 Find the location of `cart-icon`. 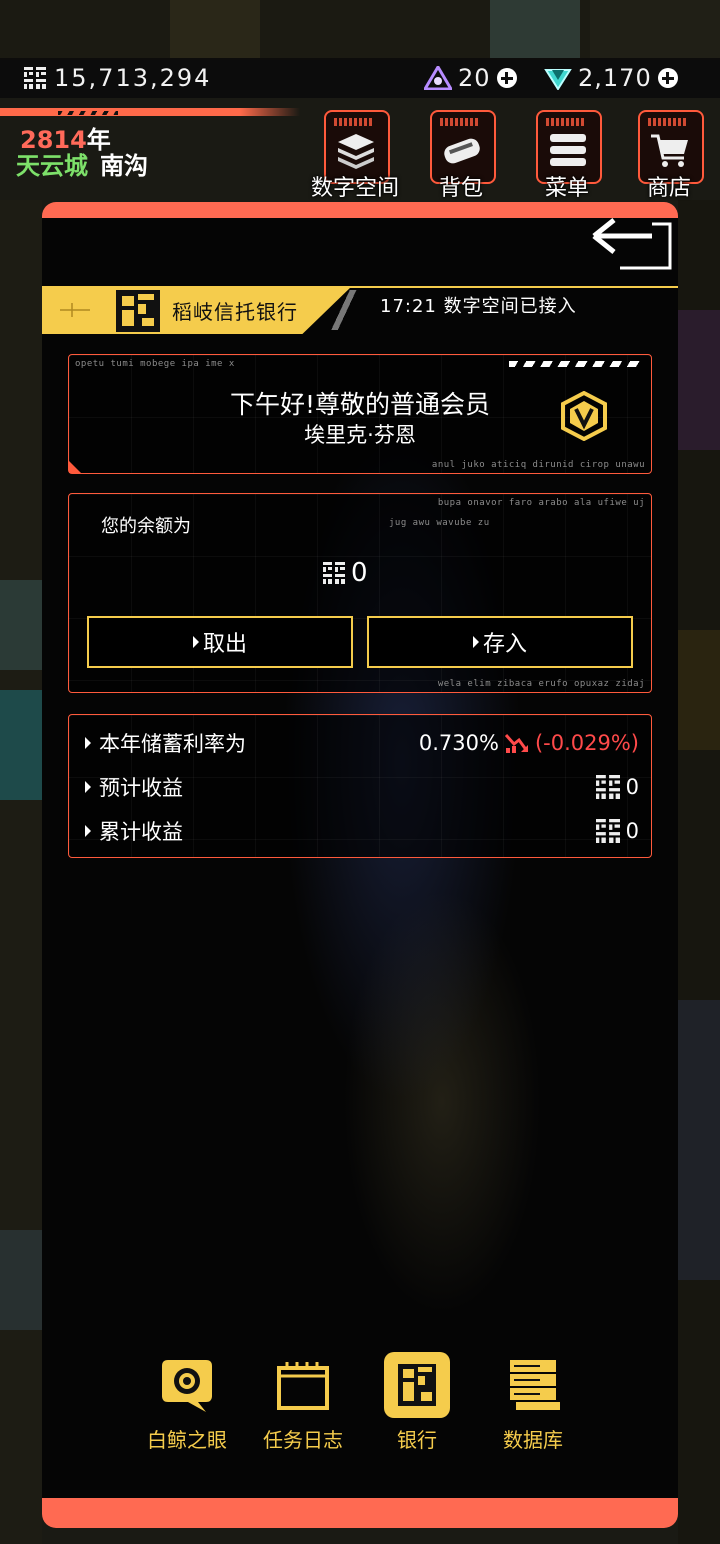

cart-icon is located at coordinates (669, 150).